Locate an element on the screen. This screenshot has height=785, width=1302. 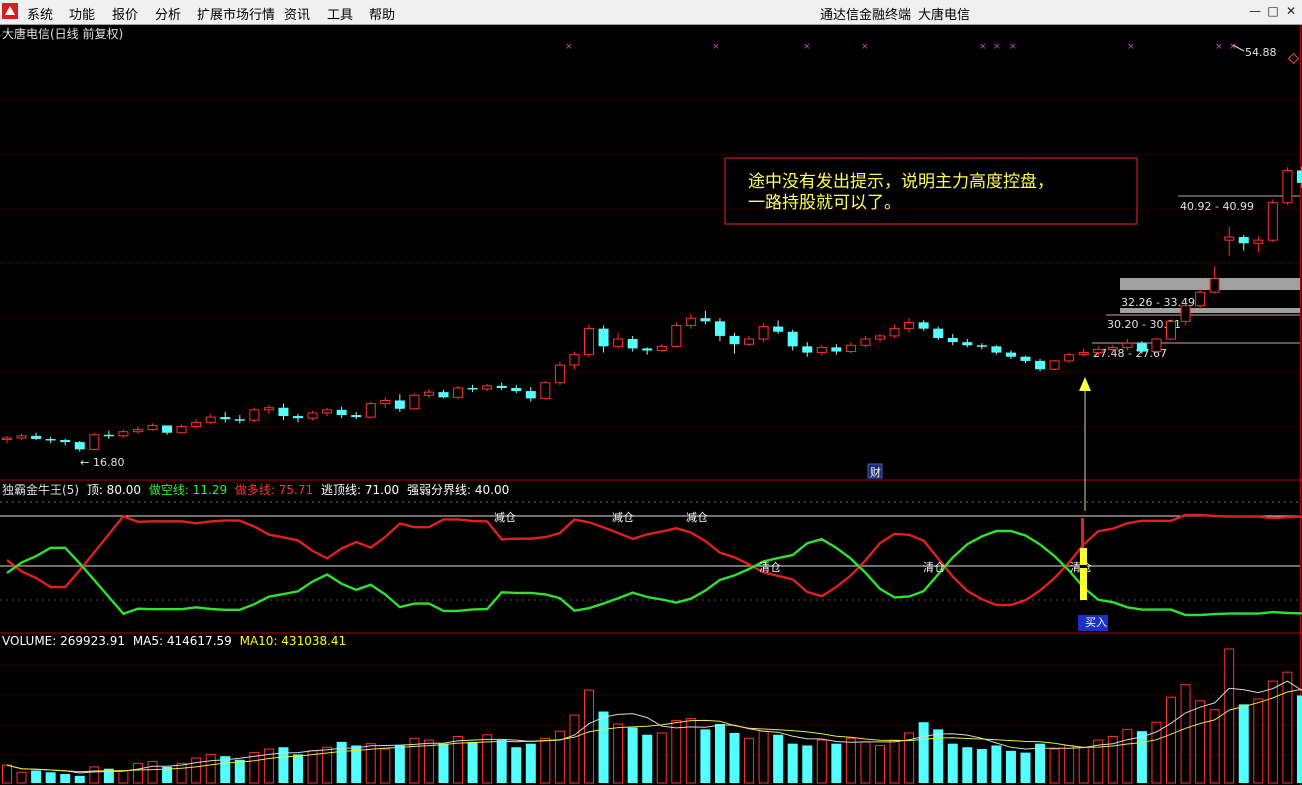
indicator-name: 独霸金牛王(5) is located at coordinates (40, 489).